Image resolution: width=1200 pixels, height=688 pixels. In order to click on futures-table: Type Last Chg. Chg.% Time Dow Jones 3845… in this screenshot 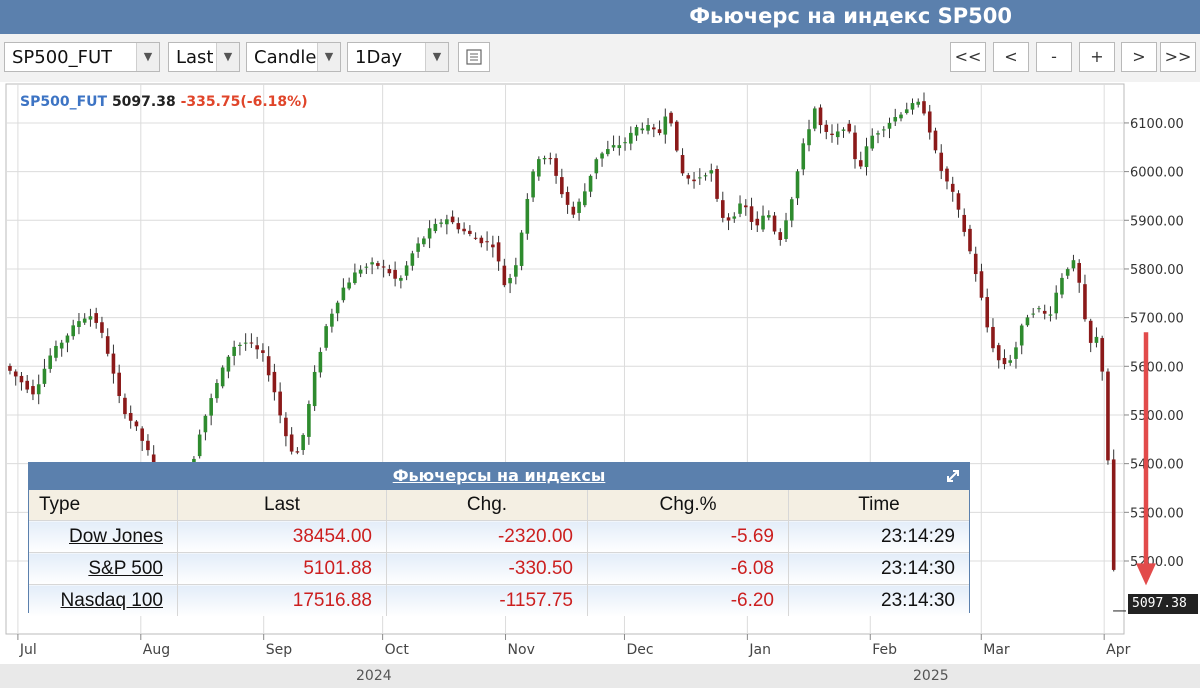, I will do `click(499, 553)`.